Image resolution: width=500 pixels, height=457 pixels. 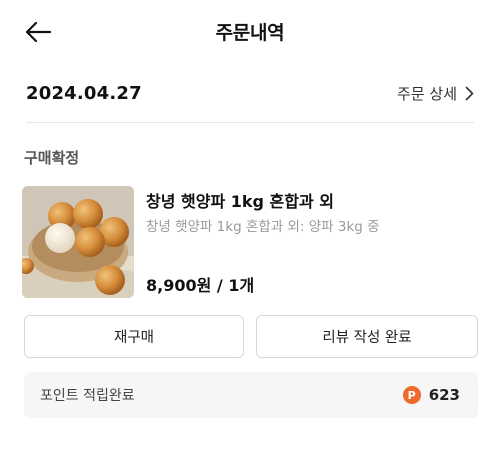 I want to click on points-value: 623, so click(x=444, y=395).